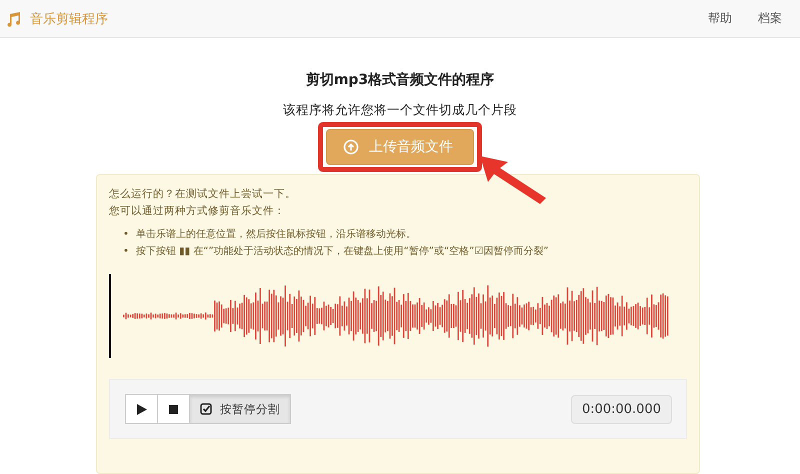 This screenshot has width=800, height=474. I want to click on nav-link: 档案, so click(770, 18).